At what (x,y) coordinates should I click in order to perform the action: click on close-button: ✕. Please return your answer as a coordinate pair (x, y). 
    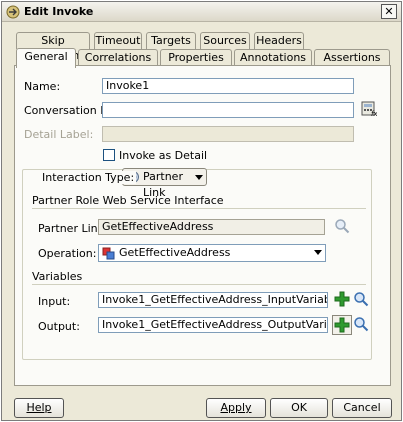
    Looking at the image, I should click on (389, 11).